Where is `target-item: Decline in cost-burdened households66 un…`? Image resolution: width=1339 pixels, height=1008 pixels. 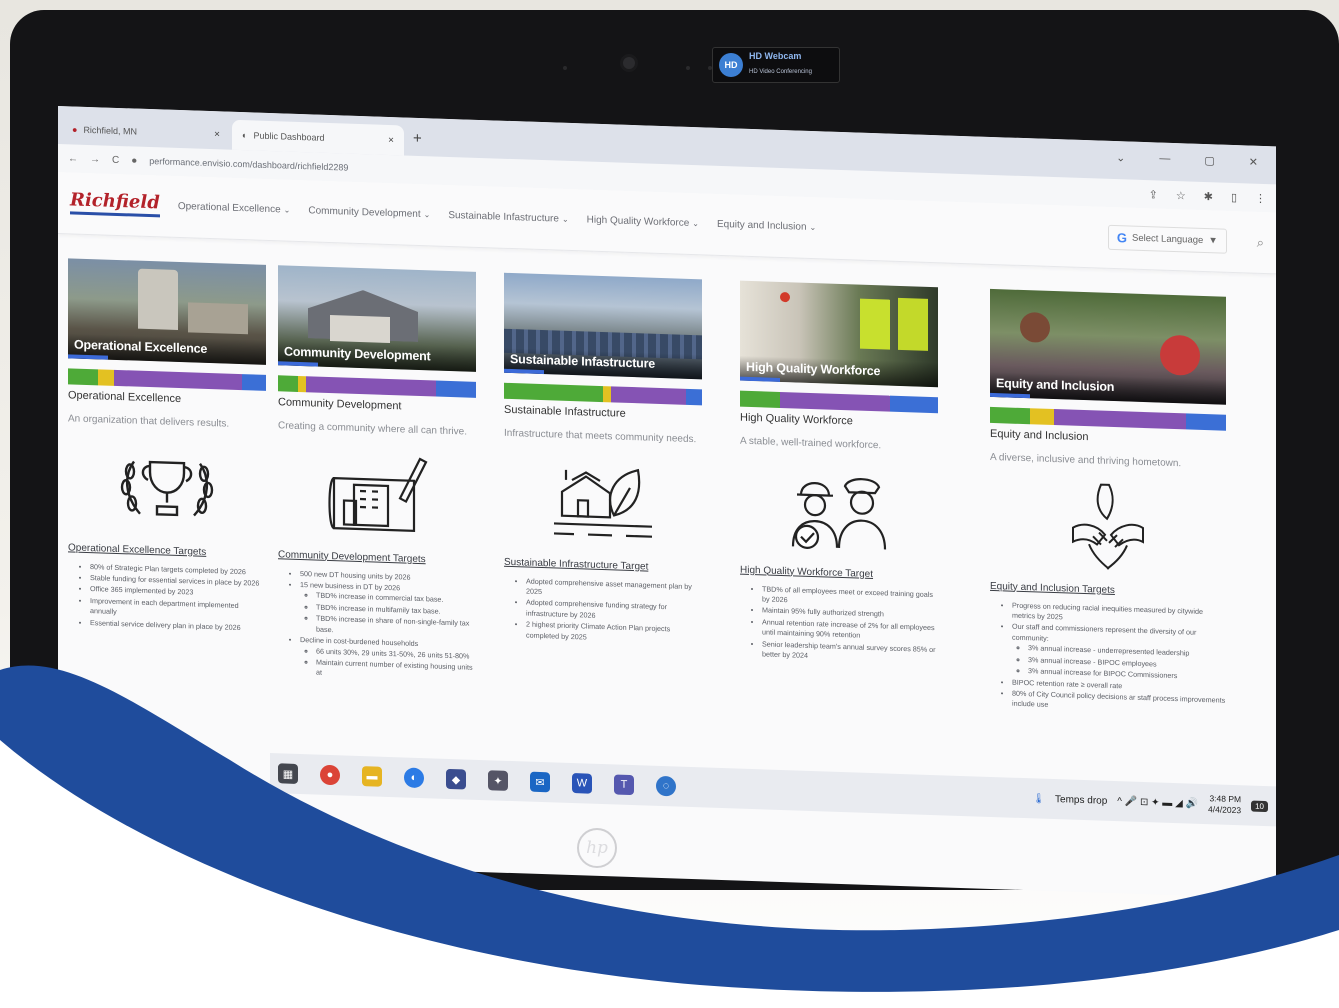
target-item: Decline in cost-burdened households66 un… is located at coordinates (388, 659).